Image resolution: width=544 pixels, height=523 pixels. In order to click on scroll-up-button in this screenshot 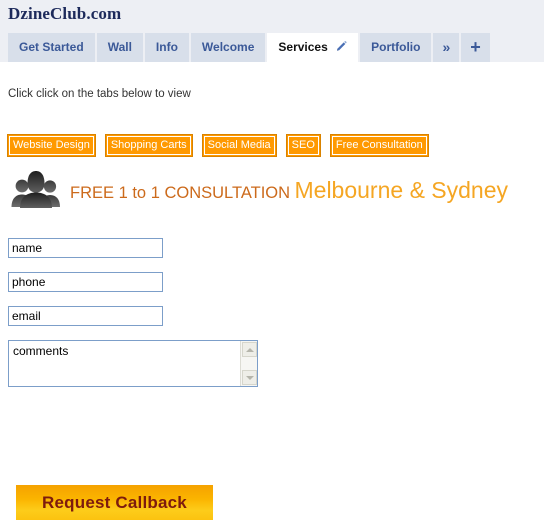, I will do `click(249, 349)`.